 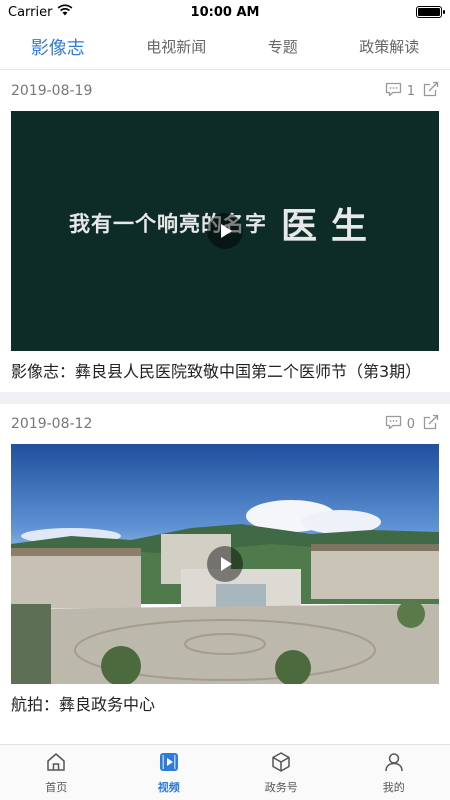 I want to click on nav-label: 首页, so click(x=56, y=787).